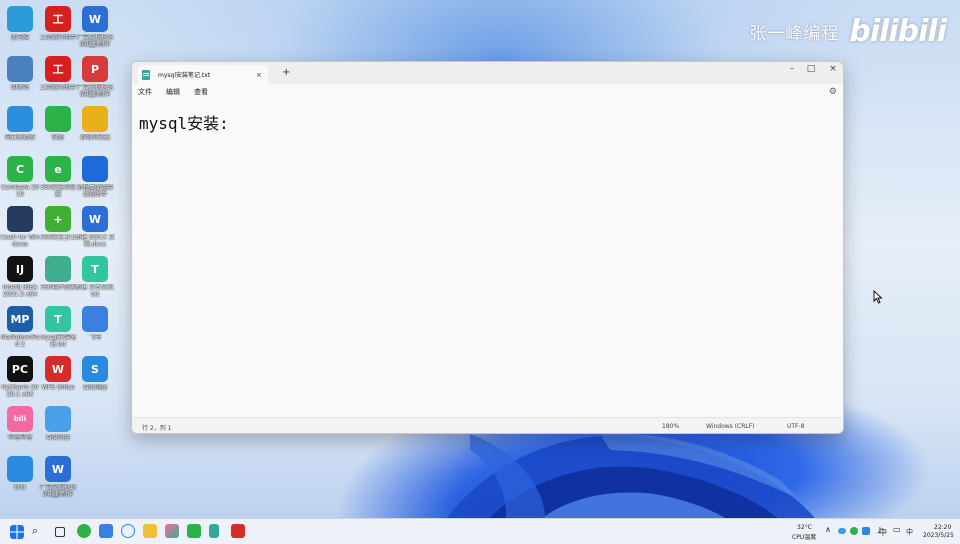 The width and height of the screenshot is (960, 544). I want to click on desktop-icon: 此电脑, so click(20, 27).